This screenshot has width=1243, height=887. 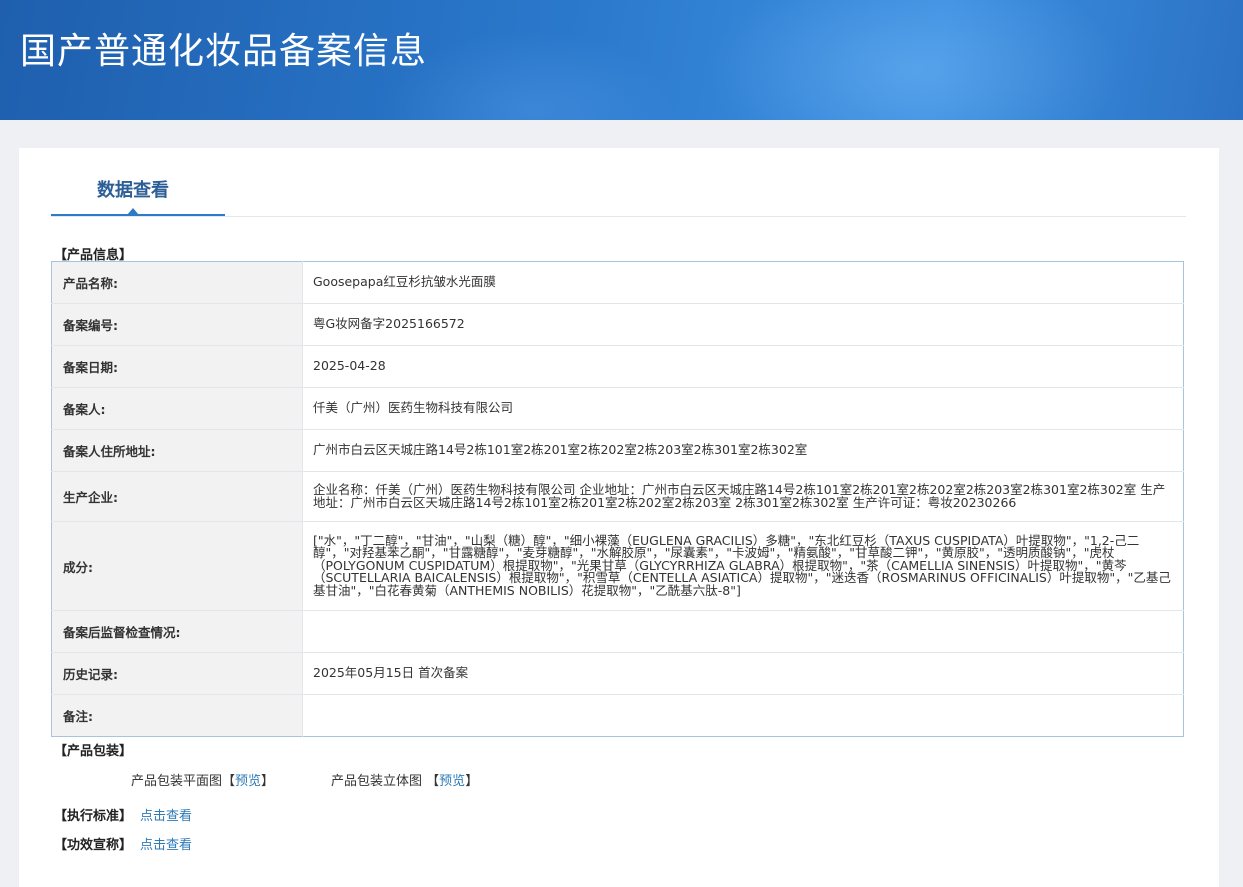 I want to click on table-row: 产品名称: Goosepapa红豆杉抗皱水光面膜, so click(x=617, y=282).